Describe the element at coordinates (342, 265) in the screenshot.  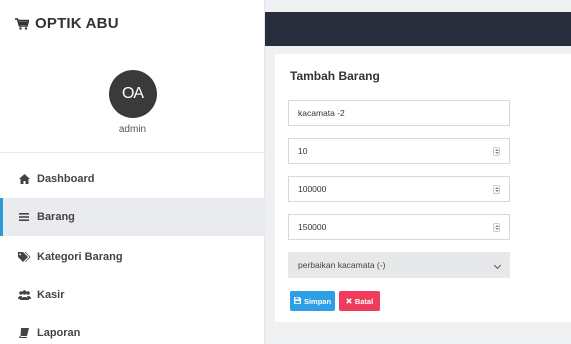
I see `select-value: perbaikan kacamata (-)` at that location.